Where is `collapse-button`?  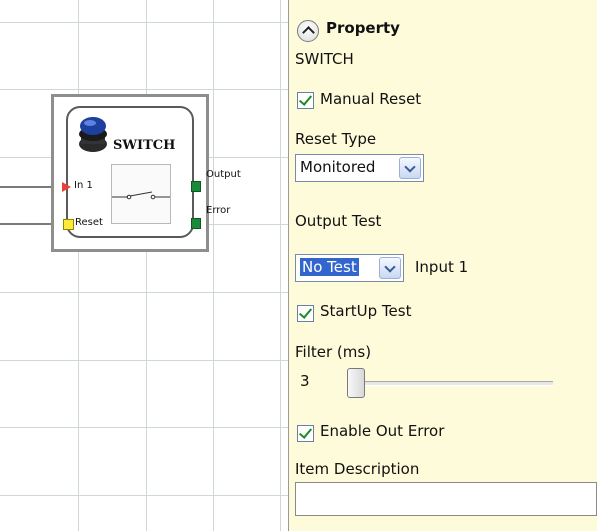
collapse-button is located at coordinates (308, 31).